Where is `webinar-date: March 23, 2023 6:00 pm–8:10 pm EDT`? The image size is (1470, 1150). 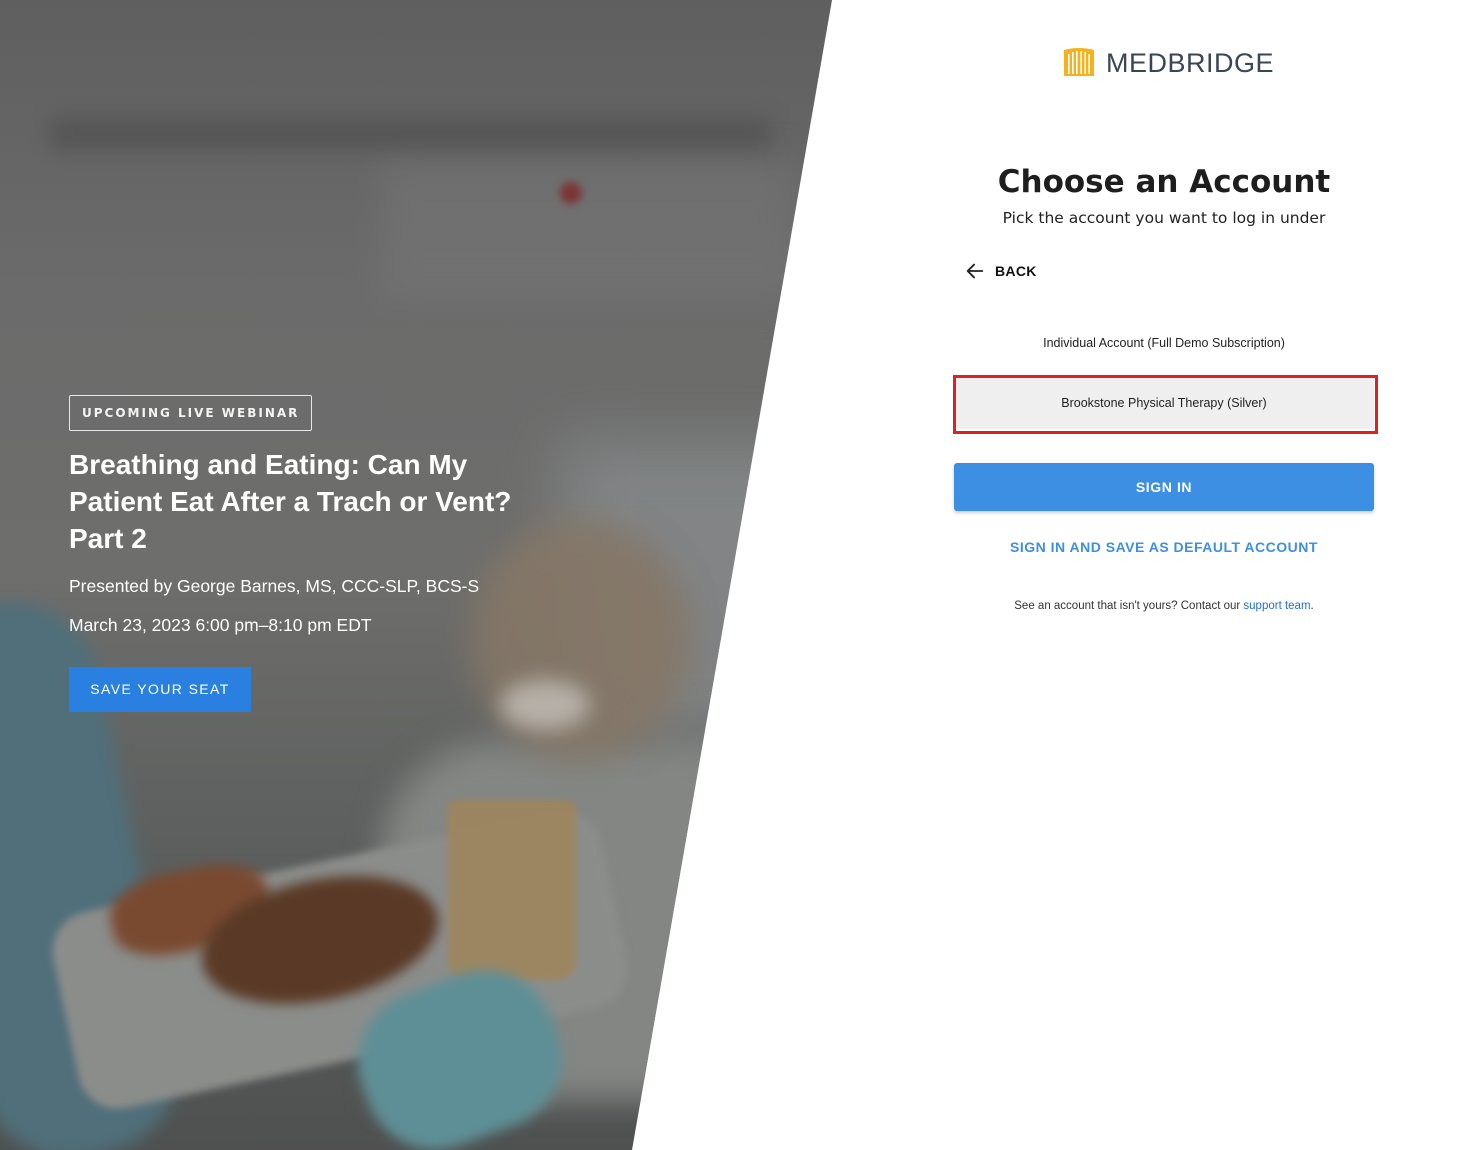
webinar-date: March 23, 2023 6:00 pm–8:10 pm EDT is located at coordinates (220, 625).